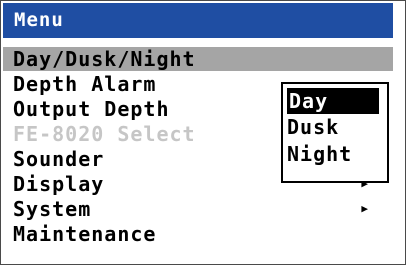 The image size is (406, 265). I want to click on menu-item-label: Day/Dusk/Night, so click(104, 59).